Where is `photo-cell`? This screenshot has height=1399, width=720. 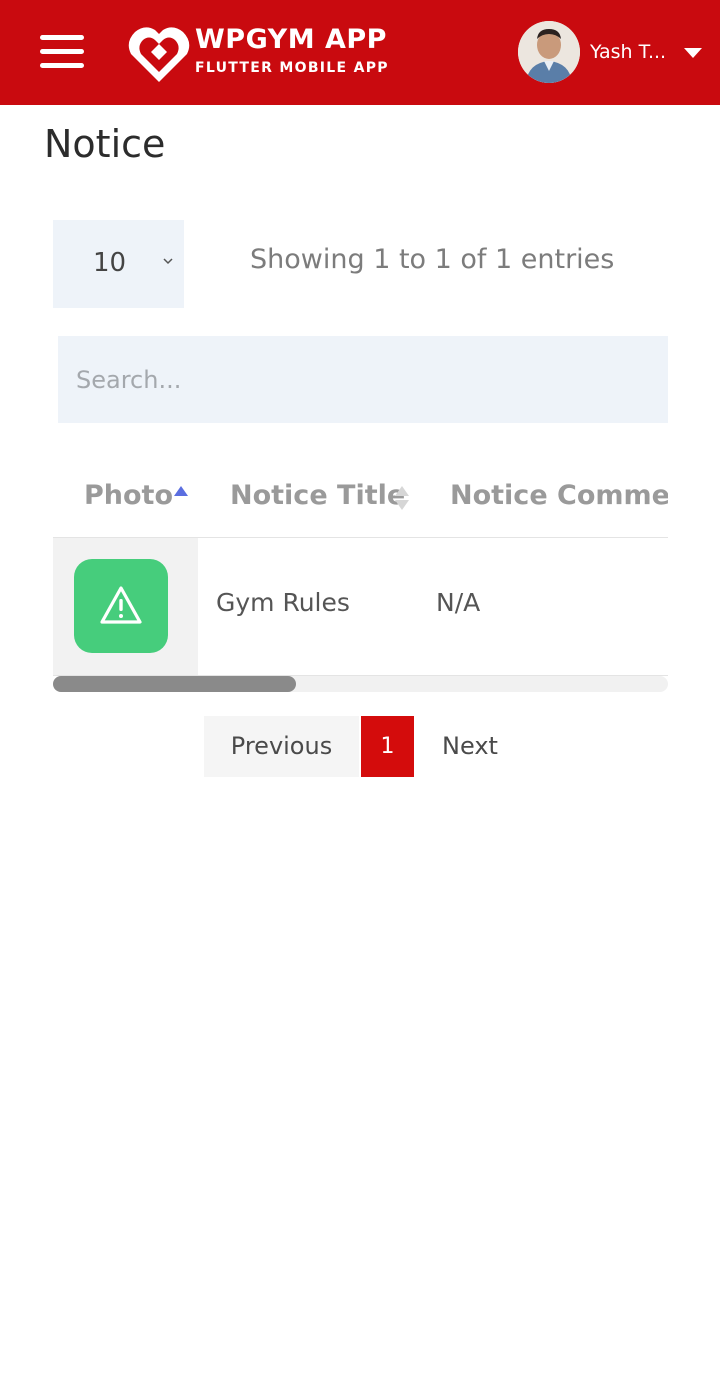
photo-cell is located at coordinates (125, 606).